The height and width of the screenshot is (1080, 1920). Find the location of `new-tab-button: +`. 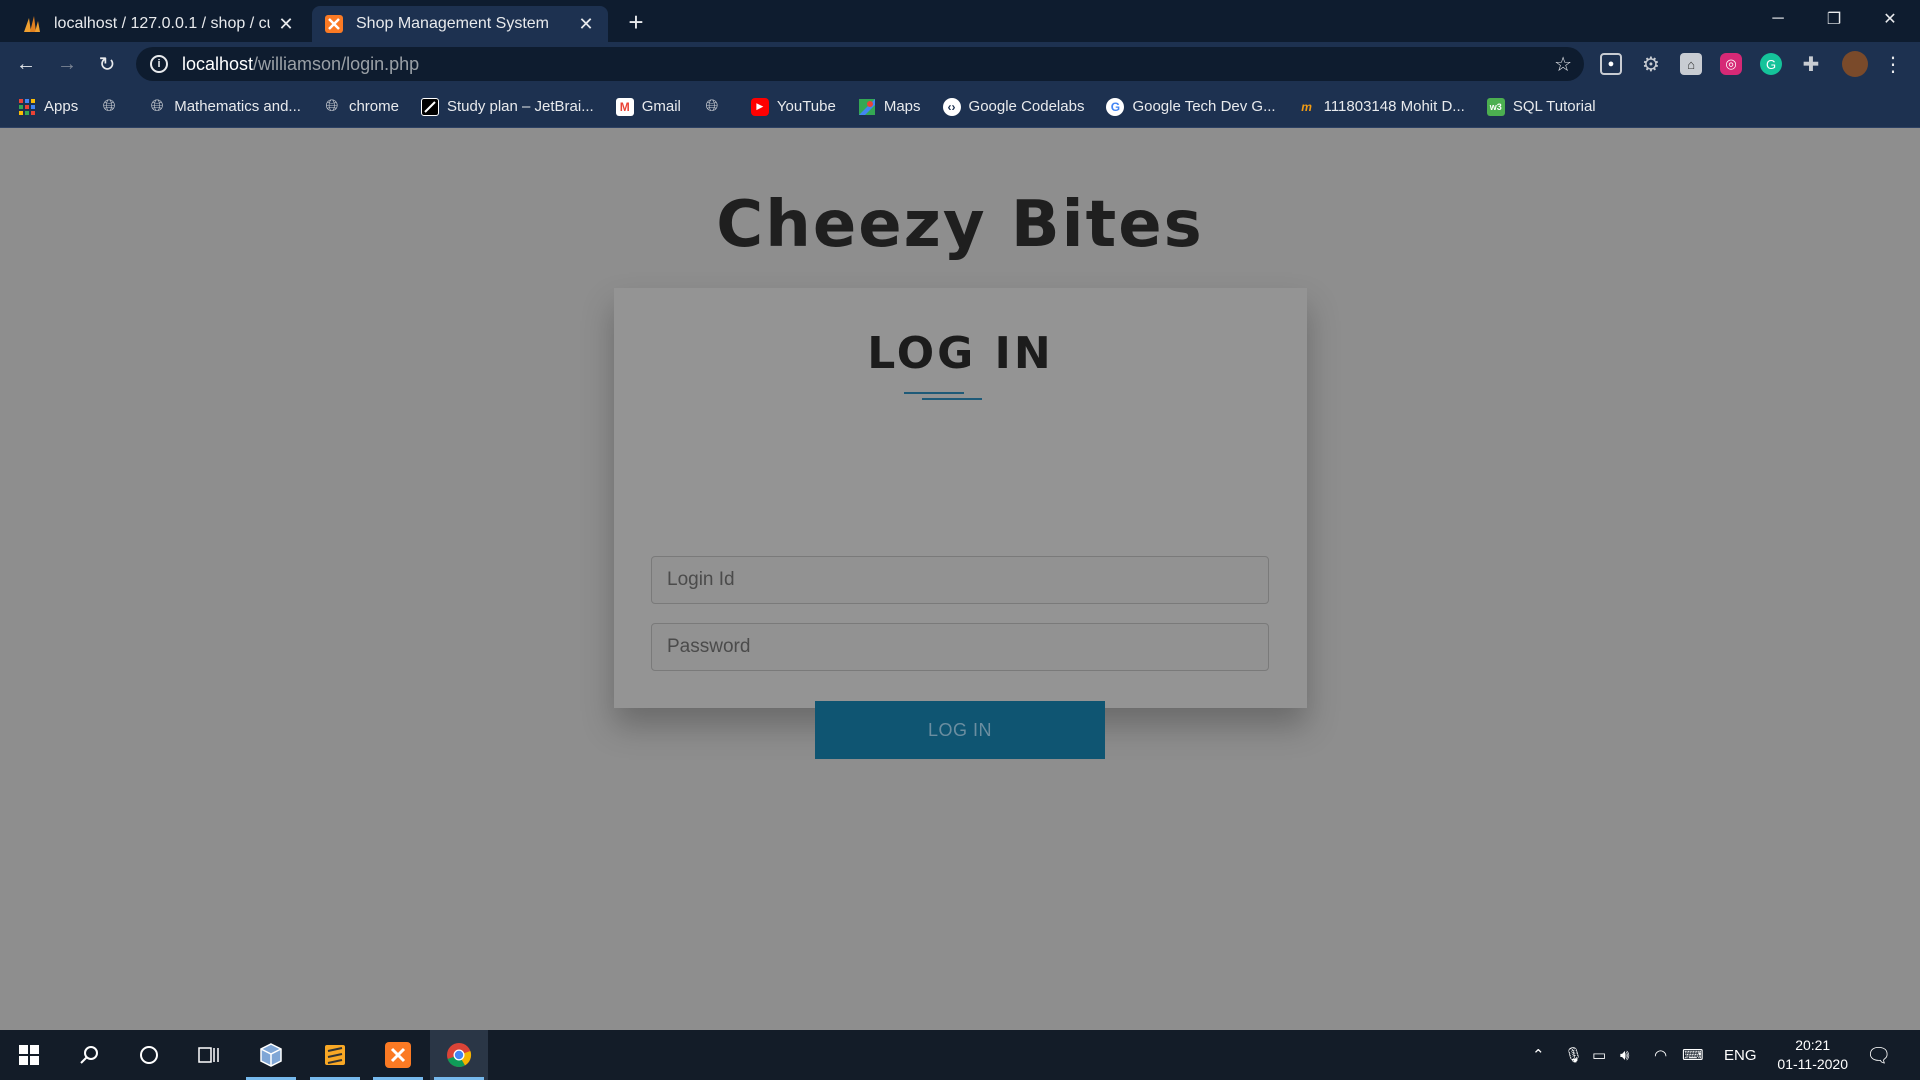

new-tab-button: + is located at coordinates (636, 22).